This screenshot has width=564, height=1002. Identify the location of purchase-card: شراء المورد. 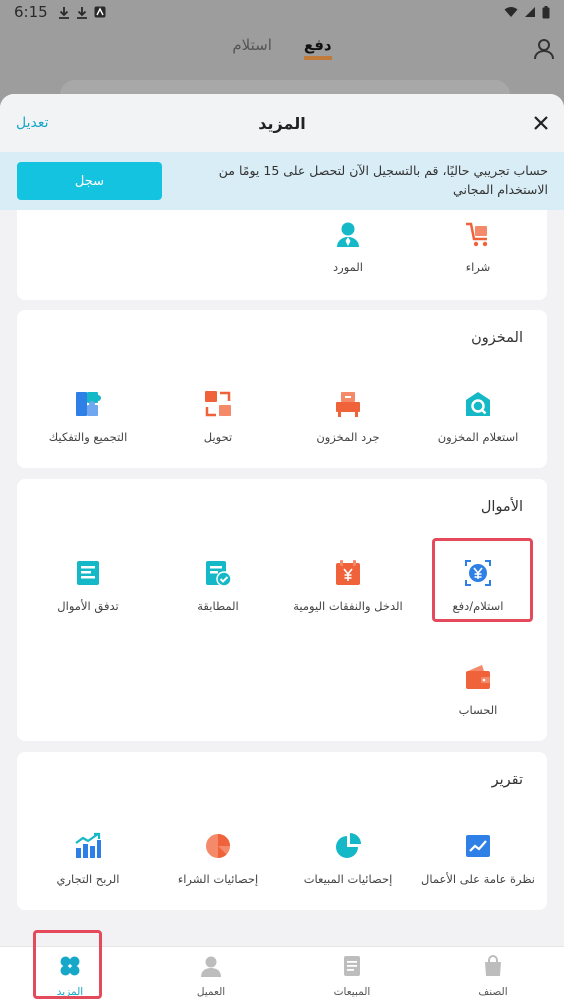
(282, 255).